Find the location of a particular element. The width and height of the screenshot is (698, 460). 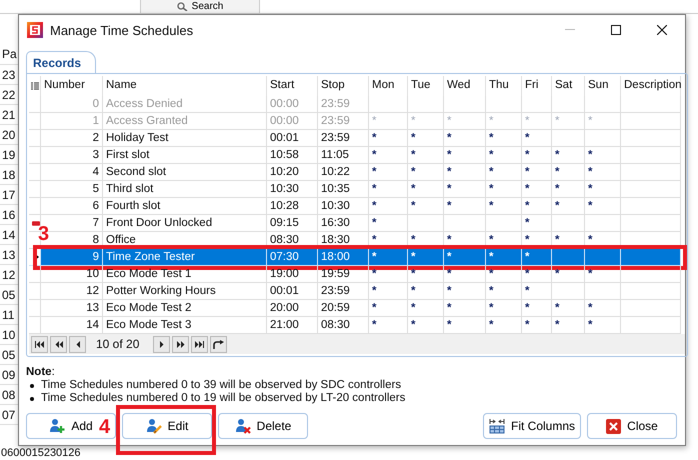

note-heading: Note: is located at coordinates (41, 372).